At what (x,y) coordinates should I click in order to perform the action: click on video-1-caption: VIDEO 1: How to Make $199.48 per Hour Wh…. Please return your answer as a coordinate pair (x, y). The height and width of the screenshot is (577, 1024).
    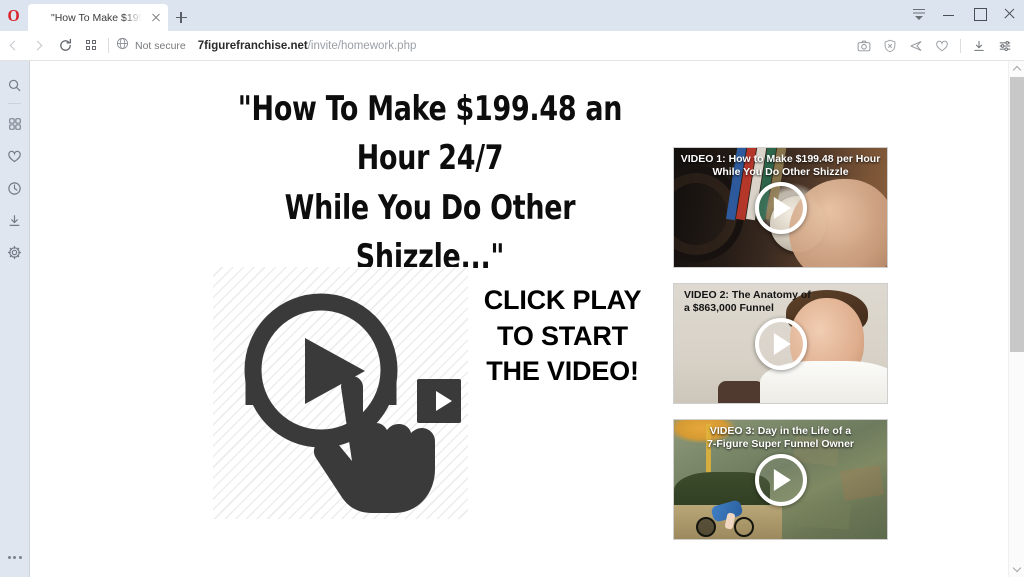
    Looking at the image, I should click on (780, 166).